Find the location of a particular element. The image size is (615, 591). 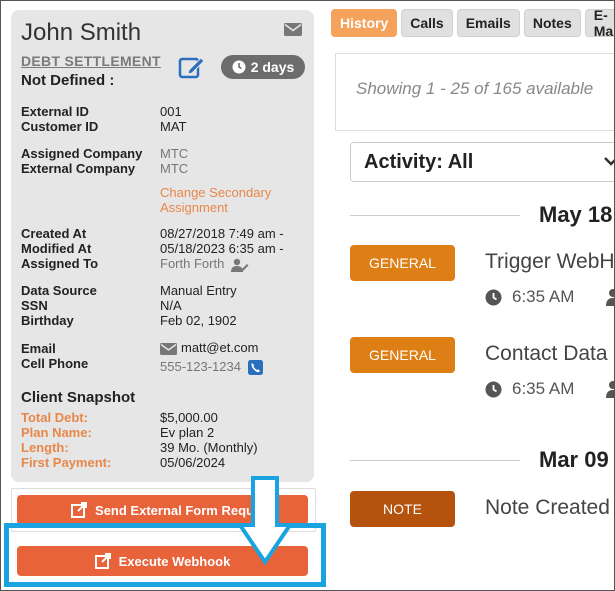

customer-id-value: MAT is located at coordinates (173, 126).